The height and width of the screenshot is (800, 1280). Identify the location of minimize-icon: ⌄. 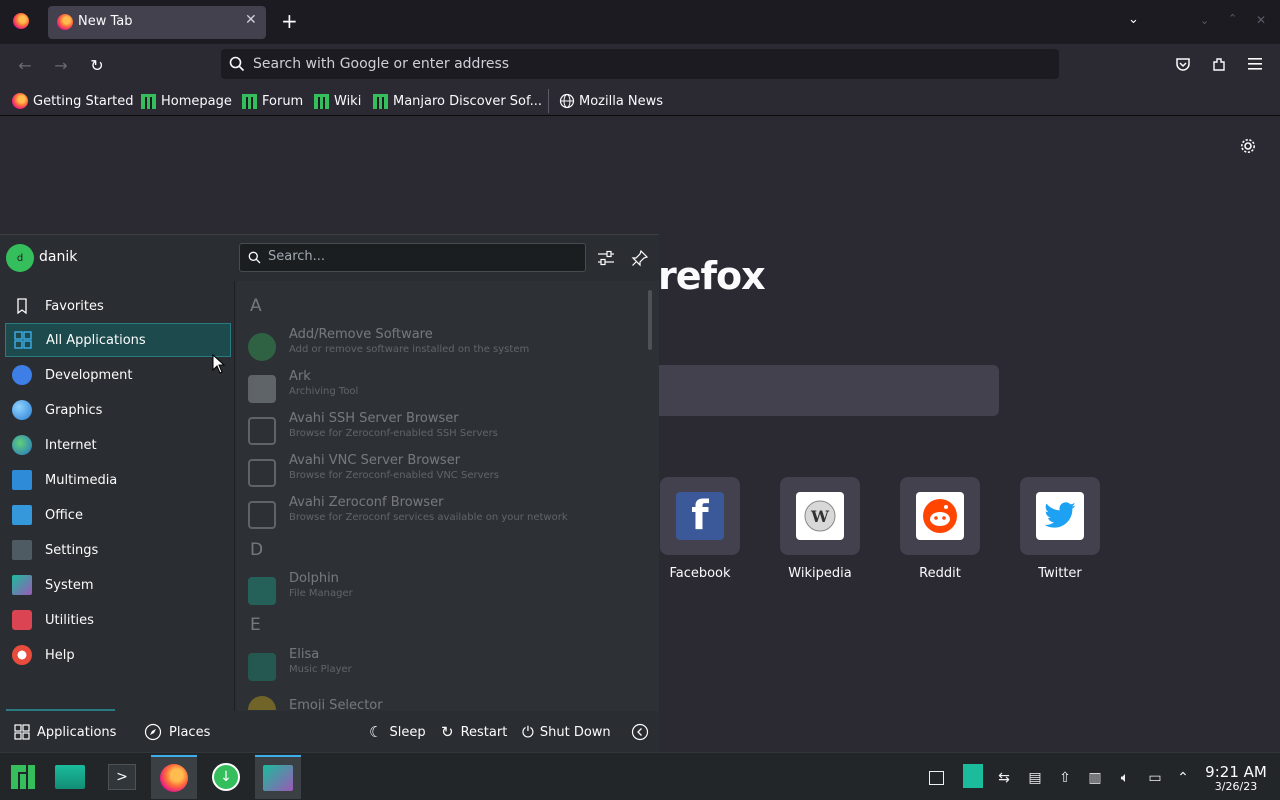
(1204, 20).